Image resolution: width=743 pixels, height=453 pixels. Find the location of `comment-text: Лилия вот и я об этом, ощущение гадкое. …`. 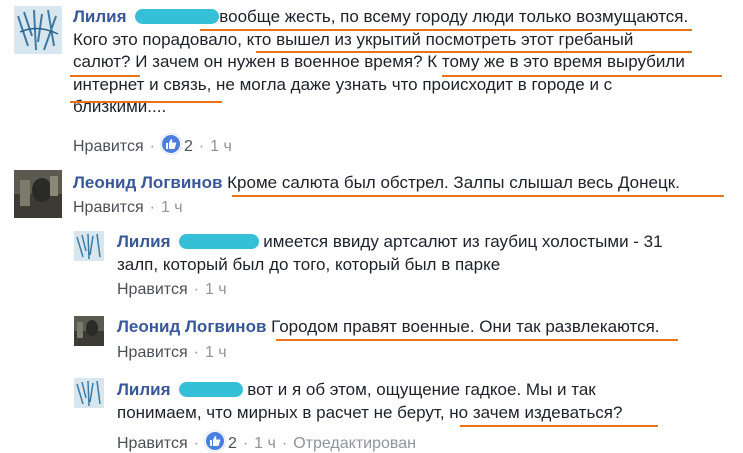

comment-text: Лилия вот и я об этом, ощущение гадкое. … is located at coordinates (369, 401).